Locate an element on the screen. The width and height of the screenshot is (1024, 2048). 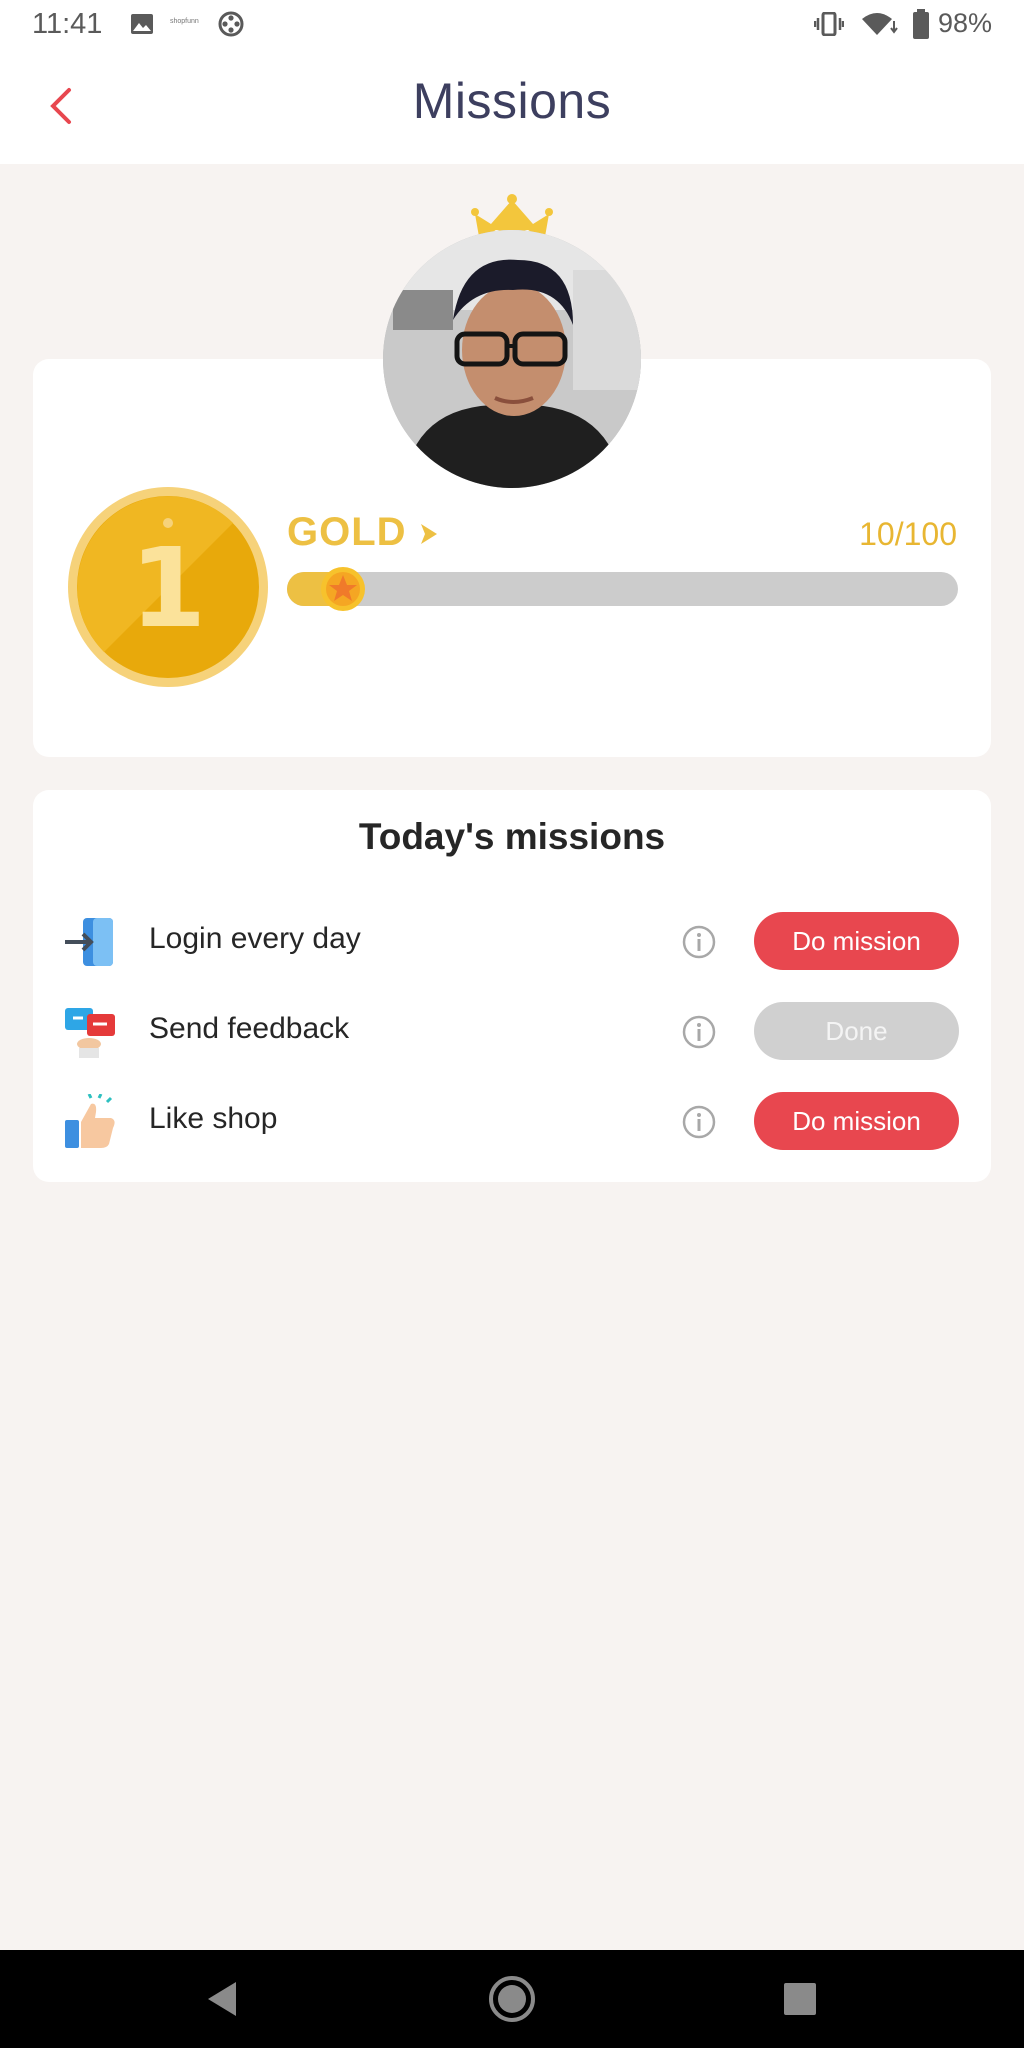
done-button: Done is located at coordinates (856, 1031).